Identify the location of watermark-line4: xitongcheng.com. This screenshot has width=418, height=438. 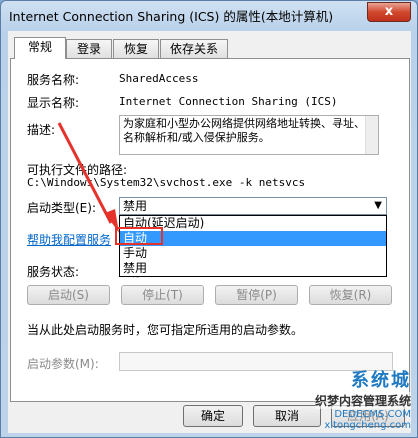
(367, 425).